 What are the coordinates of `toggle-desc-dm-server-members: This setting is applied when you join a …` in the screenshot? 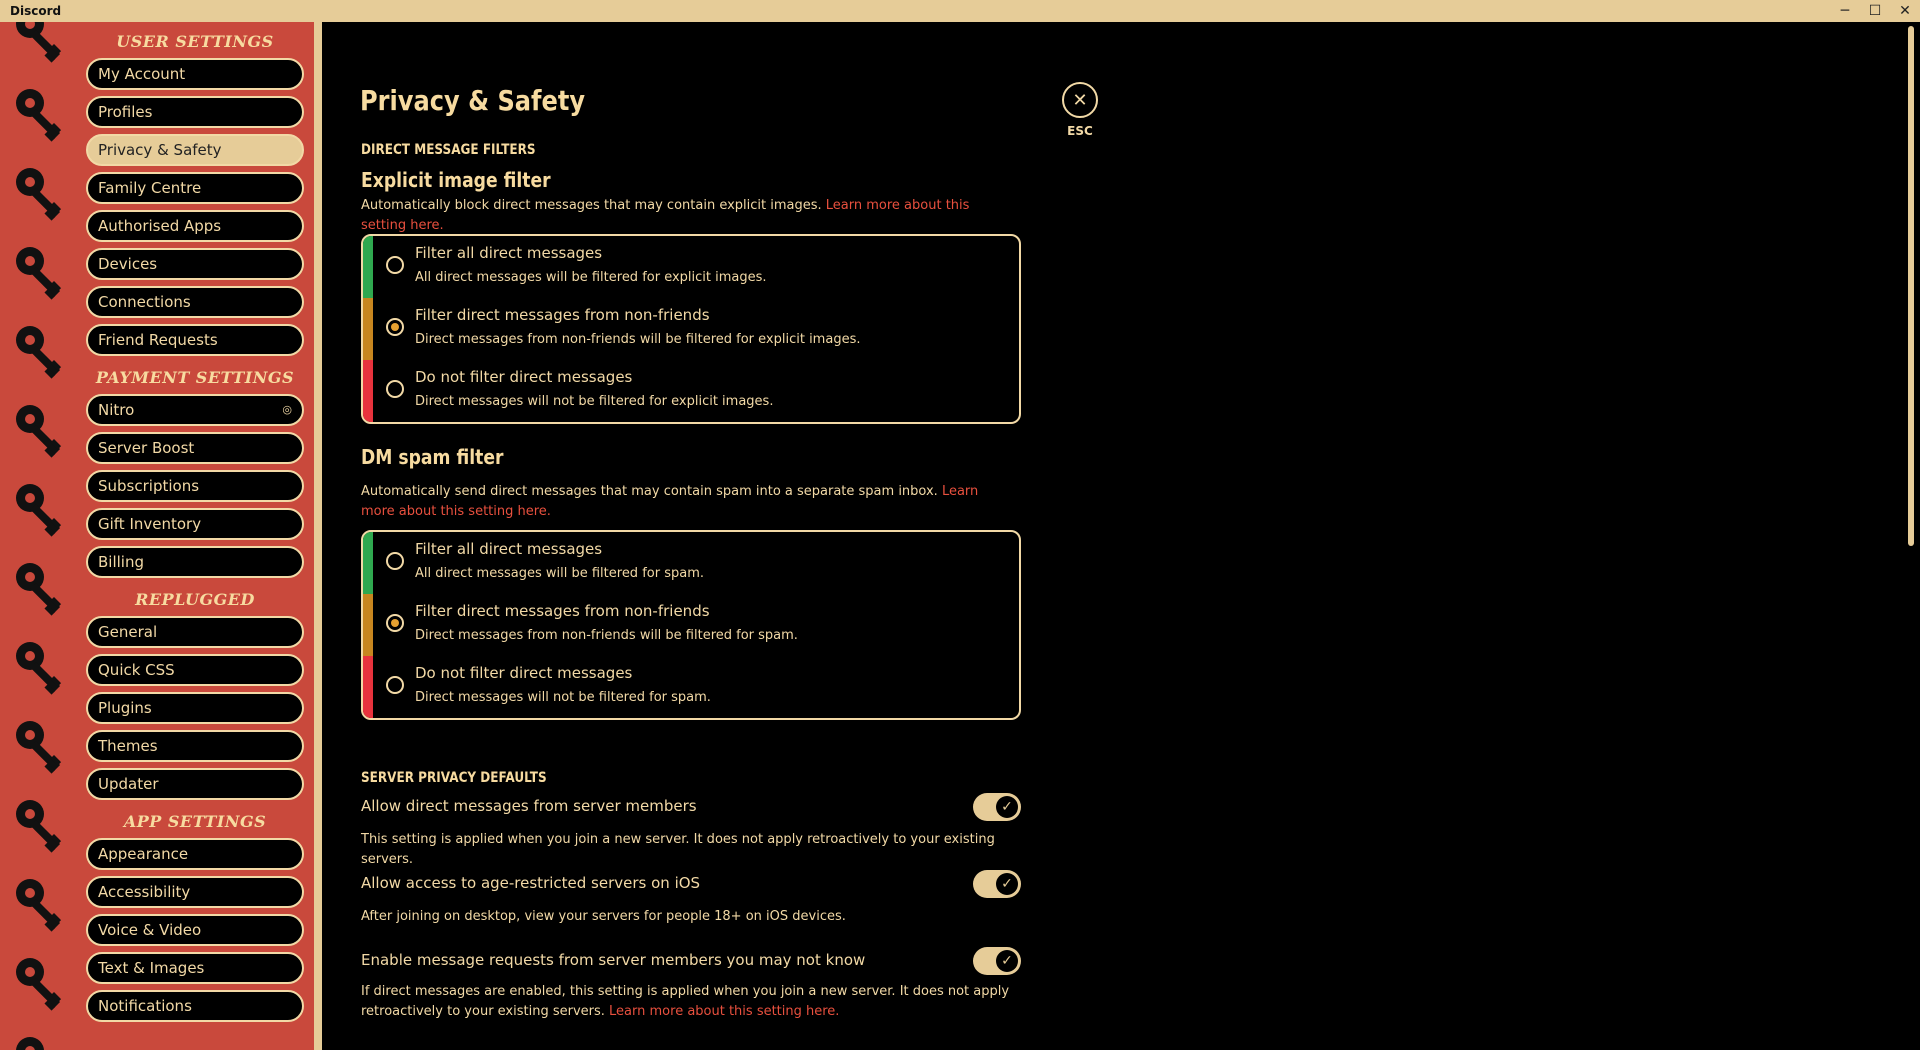 It's located at (678, 849).